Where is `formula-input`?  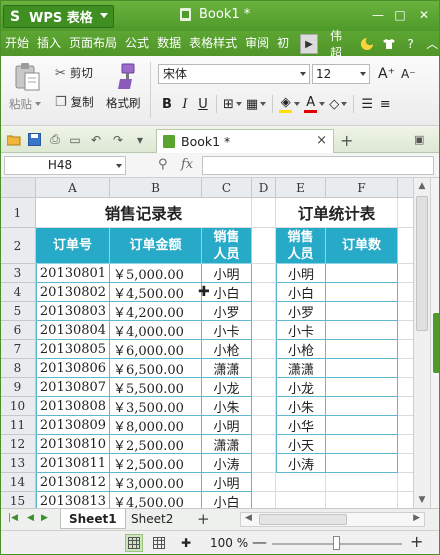 formula-input is located at coordinates (318, 165).